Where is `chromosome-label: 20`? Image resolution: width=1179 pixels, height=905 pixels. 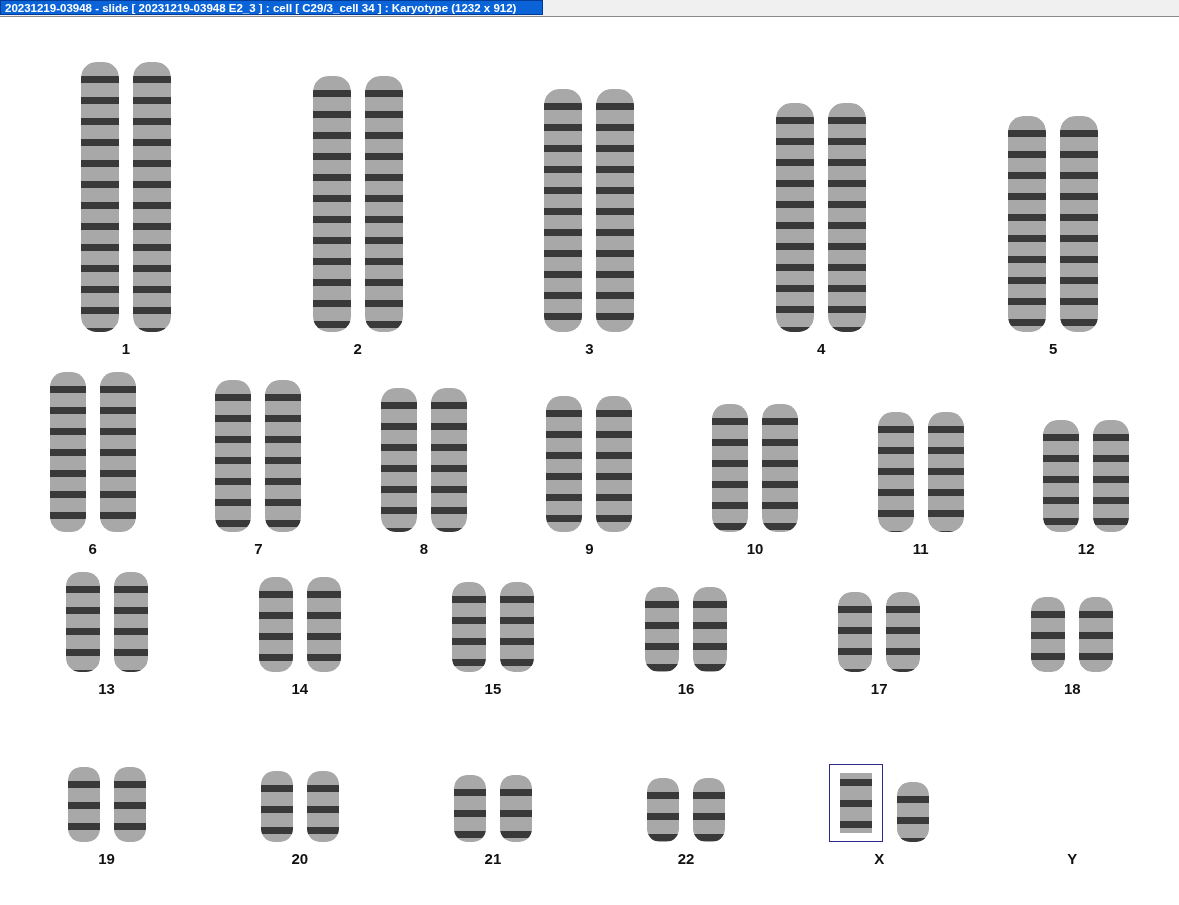 chromosome-label: 20 is located at coordinates (300, 858).